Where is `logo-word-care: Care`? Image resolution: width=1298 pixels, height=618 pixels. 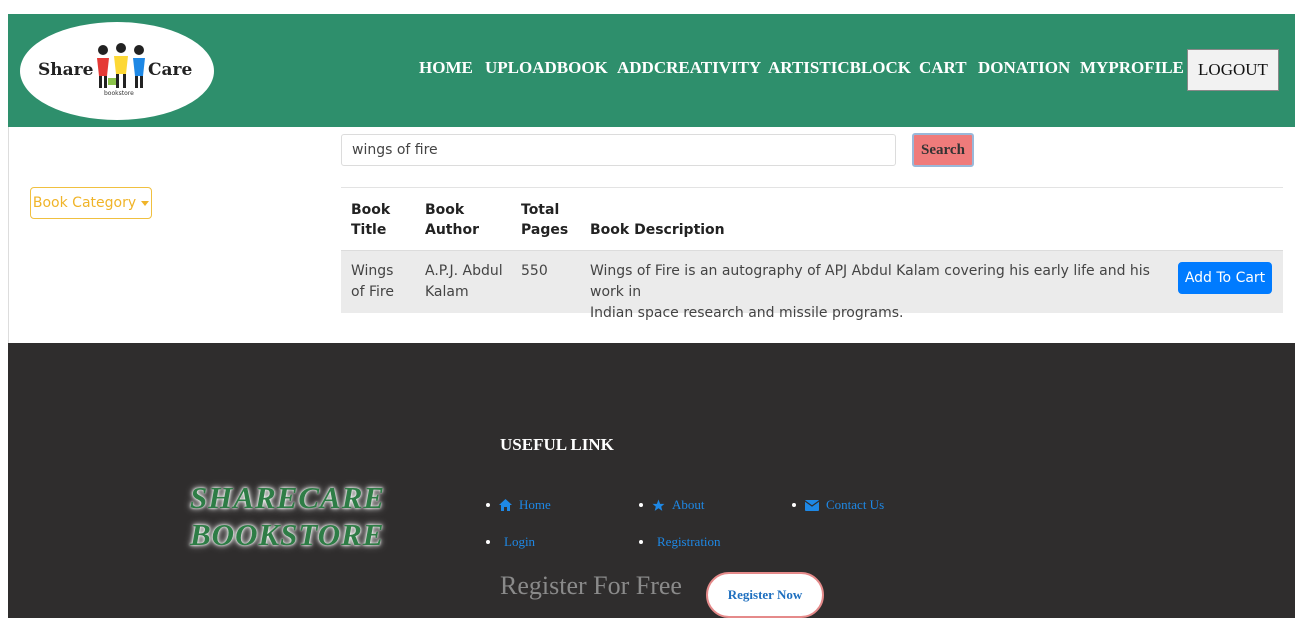 logo-word-care: Care is located at coordinates (170, 70).